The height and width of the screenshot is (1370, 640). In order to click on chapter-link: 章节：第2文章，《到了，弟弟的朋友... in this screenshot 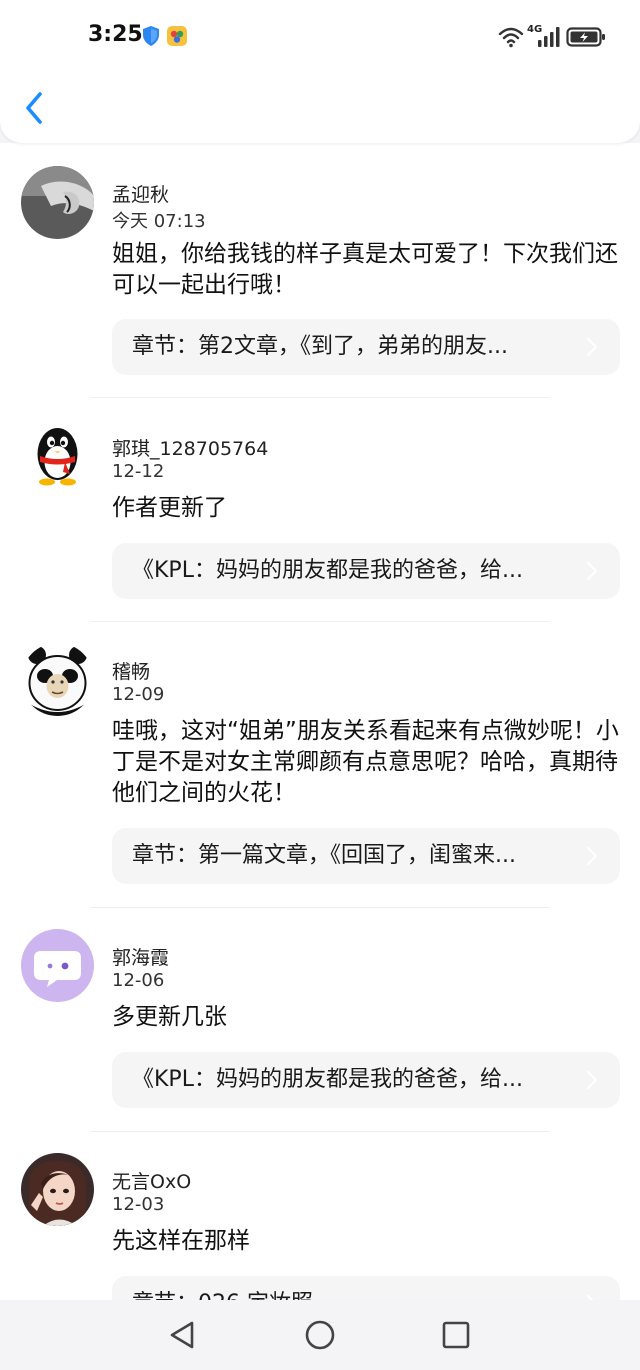, I will do `click(366, 347)`.